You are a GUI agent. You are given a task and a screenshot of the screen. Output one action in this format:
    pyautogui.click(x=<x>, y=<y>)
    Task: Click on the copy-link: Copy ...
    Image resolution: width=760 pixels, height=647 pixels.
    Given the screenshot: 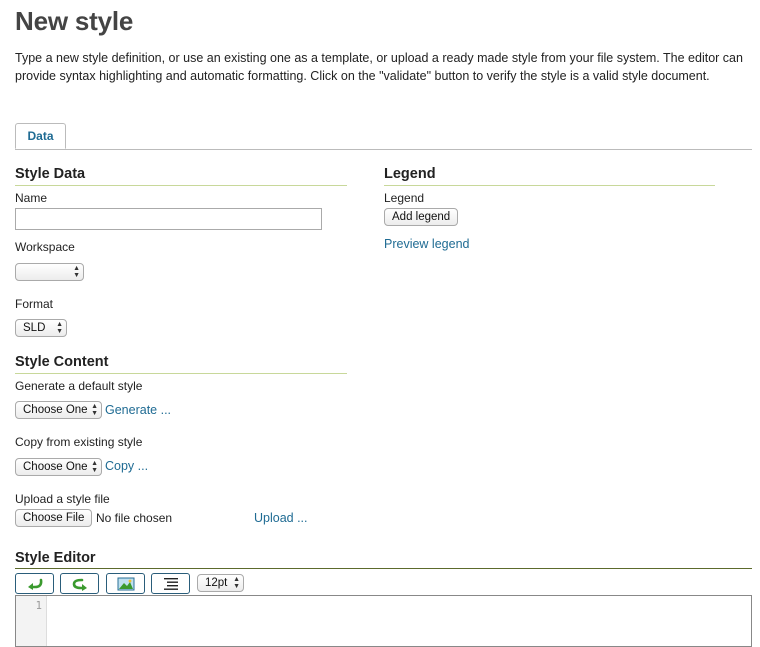 What is the action you would take?
    pyautogui.click(x=126, y=466)
    